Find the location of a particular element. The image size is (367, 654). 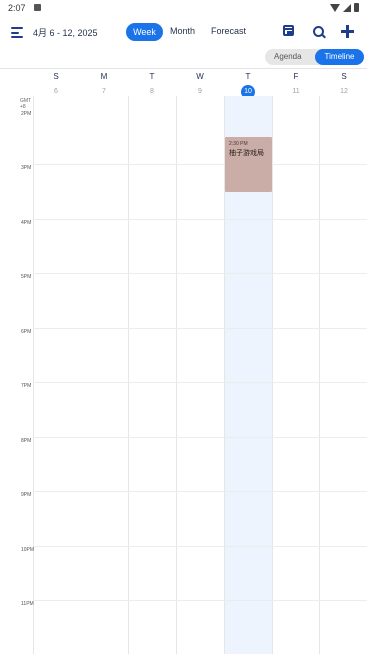

day-header-sat: S 12 is located at coordinates (343, 85).